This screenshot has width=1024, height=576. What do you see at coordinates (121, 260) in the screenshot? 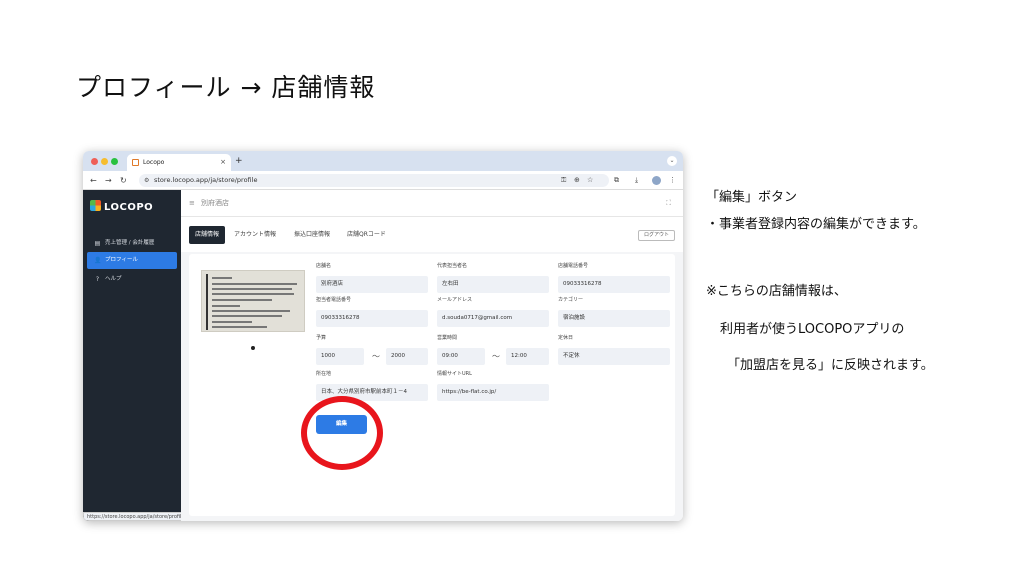
I see `sidebar-item-label: プロフィール` at bounding box center [121, 260].